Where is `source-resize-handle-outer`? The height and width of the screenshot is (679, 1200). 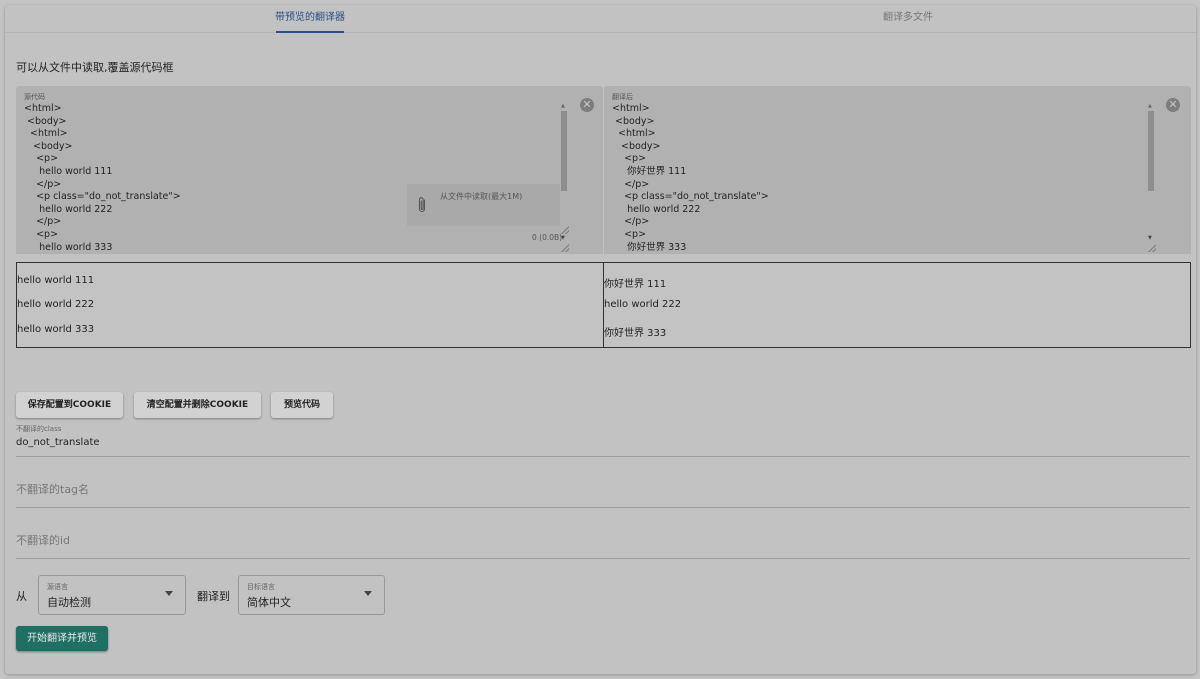
source-resize-handle-outer is located at coordinates (565, 248).